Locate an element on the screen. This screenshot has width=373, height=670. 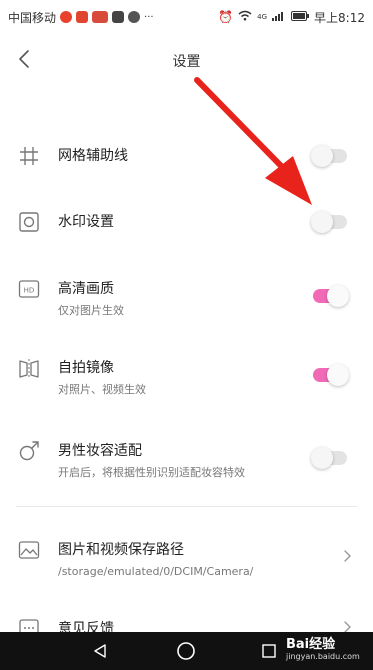
signal-icon is located at coordinates (279, 17).